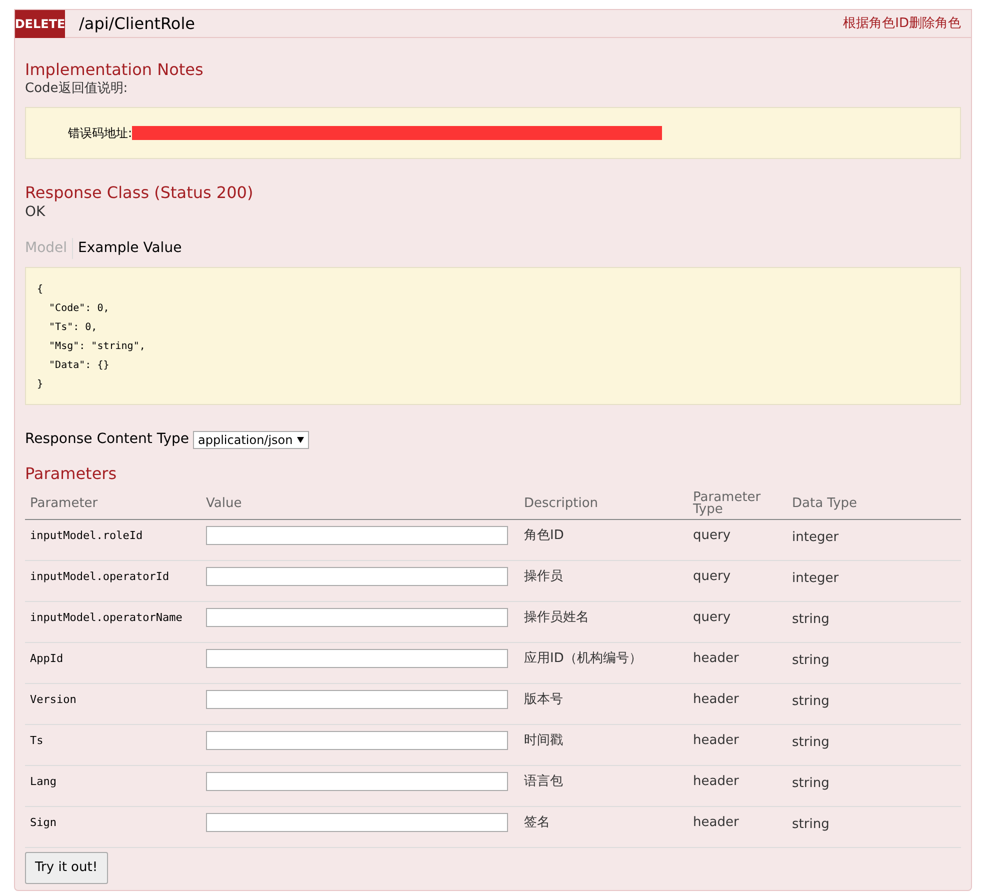  What do you see at coordinates (727, 504) in the screenshot?
I see `column-header: Parameter Type` at bounding box center [727, 504].